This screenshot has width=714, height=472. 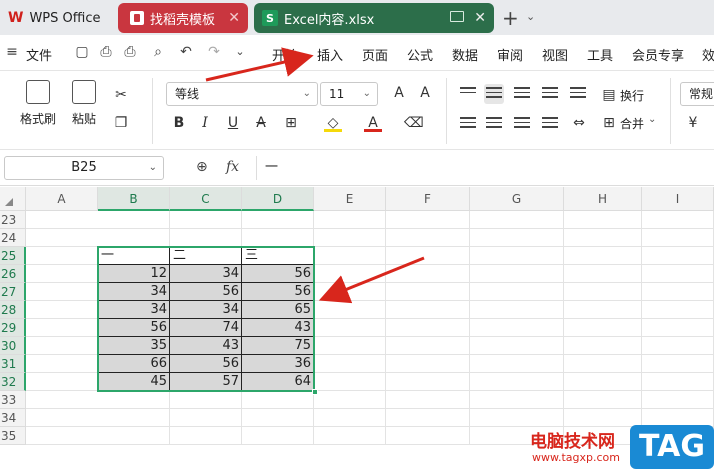 I want to click on watermark-url: www.tagxp.com, so click(x=576, y=457).